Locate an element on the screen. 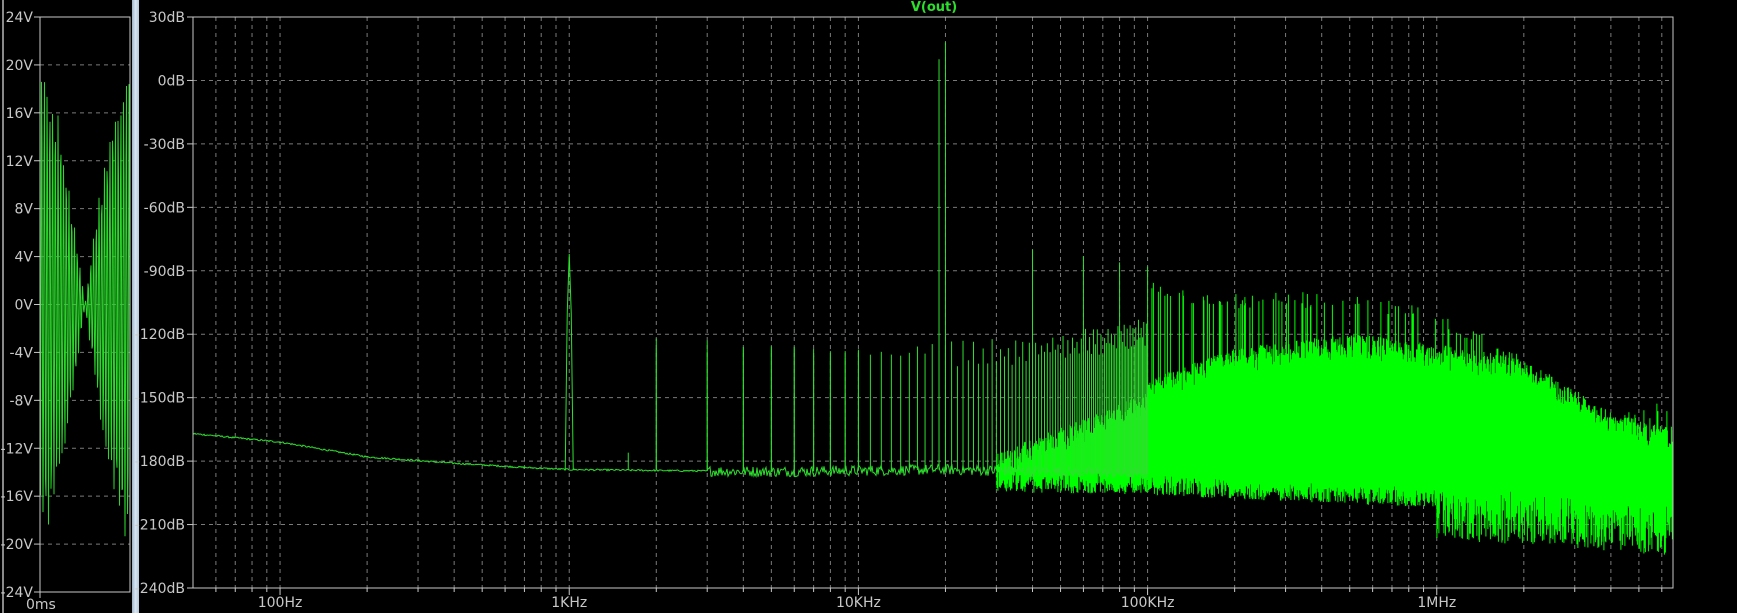 The height and width of the screenshot is (613, 1737). transient-x-tick-label: 0ms is located at coordinates (41, 605).